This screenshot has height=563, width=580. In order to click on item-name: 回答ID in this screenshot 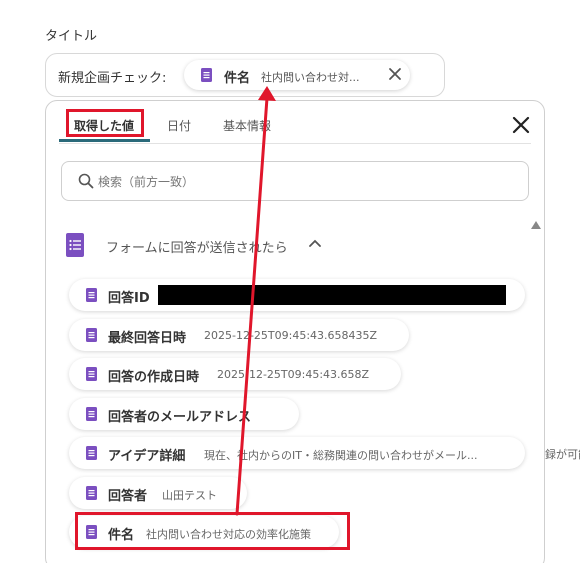, I will do `click(129, 298)`.